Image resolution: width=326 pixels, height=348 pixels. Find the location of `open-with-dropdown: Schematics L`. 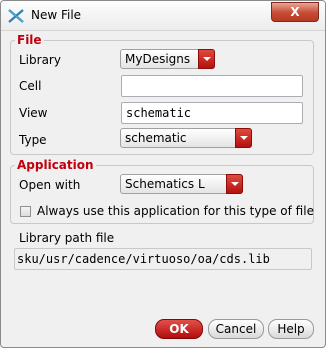

open-with-dropdown: Schematics L is located at coordinates (181, 184).